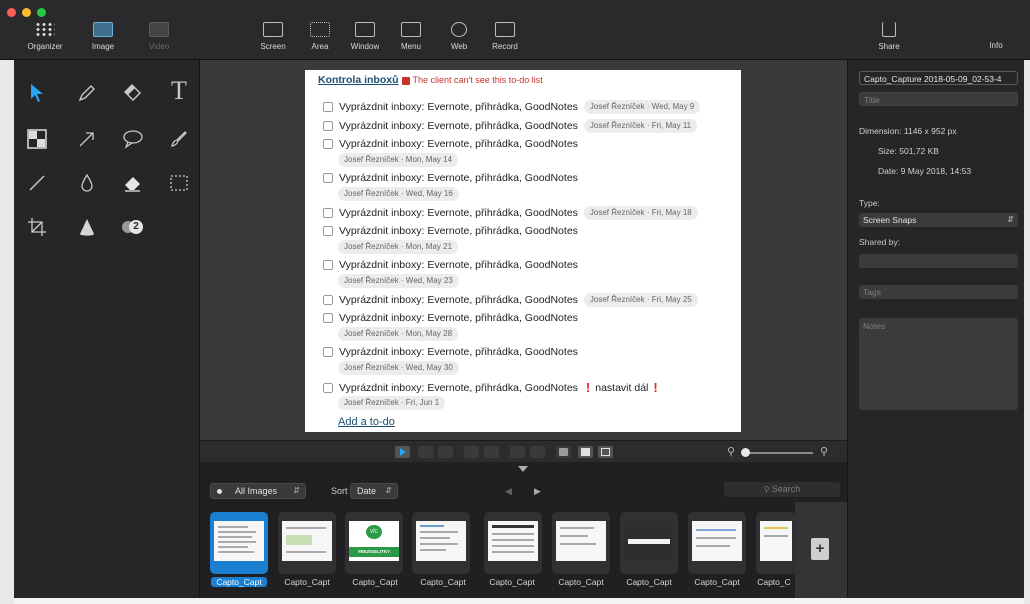 The height and width of the screenshot is (604, 1030). Describe the element at coordinates (938, 99) in the screenshot. I see `title-field: Title` at that location.